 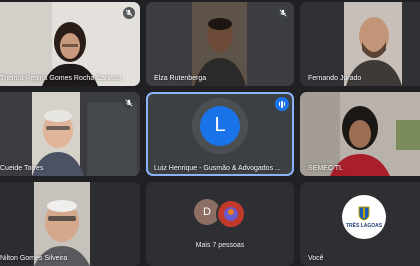 What do you see at coordinates (180, 78) in the screenshot?
I see `participant-name: Elza Rutenberga` at bounding box center [180, 78].